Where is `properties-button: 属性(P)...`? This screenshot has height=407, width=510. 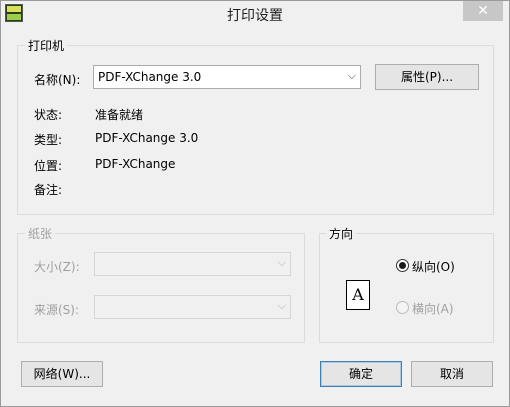
properties-button: 属性(P)... is located at coordinates (427, 77).